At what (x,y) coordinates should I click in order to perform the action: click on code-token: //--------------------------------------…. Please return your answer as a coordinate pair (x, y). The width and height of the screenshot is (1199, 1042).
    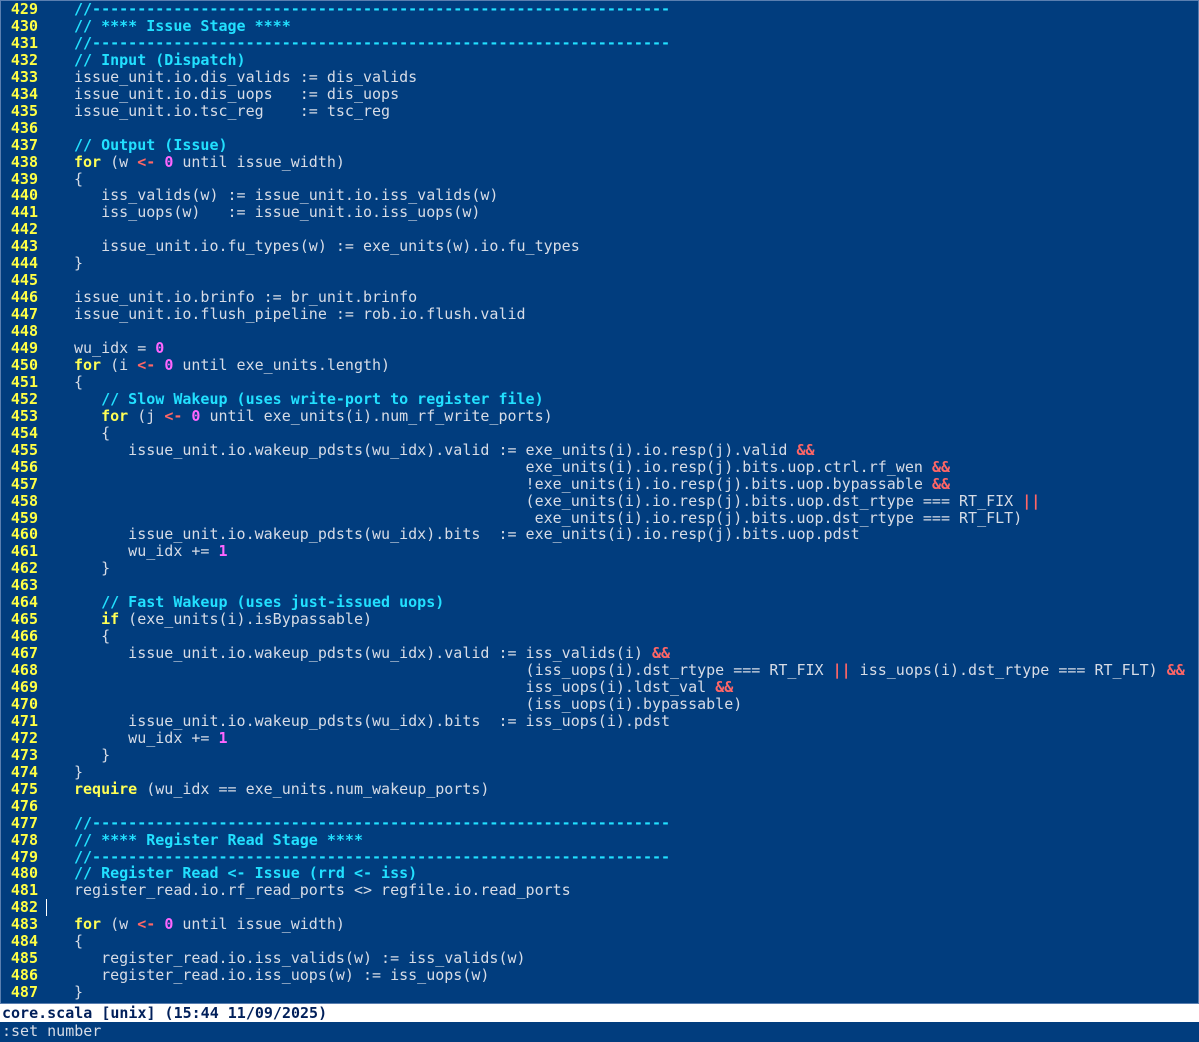
    Looking at the image, I should click on (372, 822).